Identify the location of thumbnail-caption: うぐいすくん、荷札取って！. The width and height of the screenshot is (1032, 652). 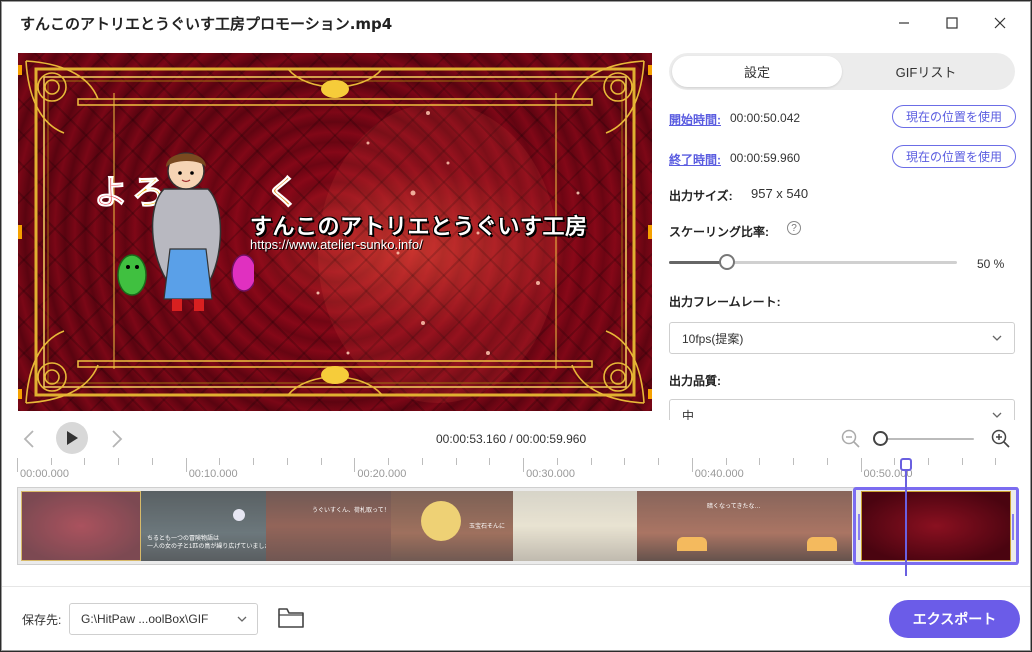
(351, 511).